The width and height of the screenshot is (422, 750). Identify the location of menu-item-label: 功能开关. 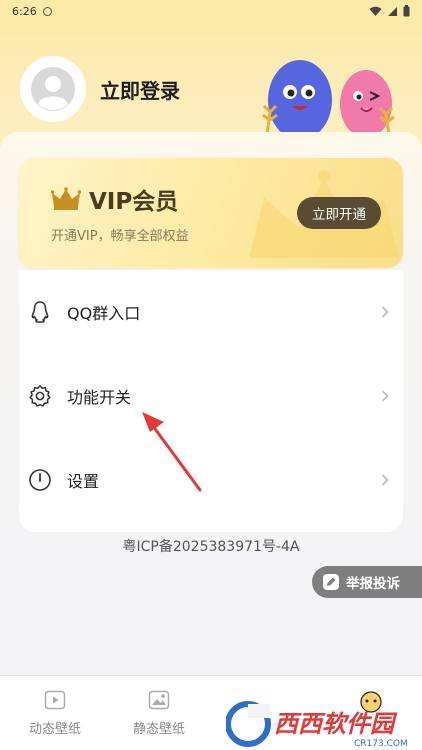
(99, 397).